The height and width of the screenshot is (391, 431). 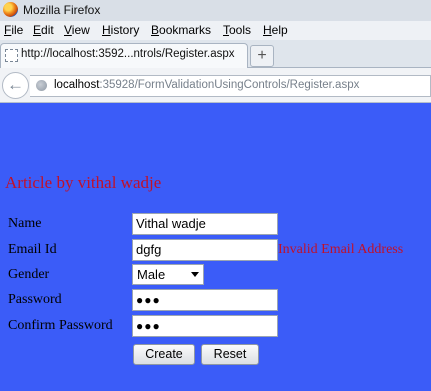 What do you see at coordinates (215, 11) in the screenshot?
I see `window-titlebar: Mozilla Firefox` at bounding box center [215, 11].